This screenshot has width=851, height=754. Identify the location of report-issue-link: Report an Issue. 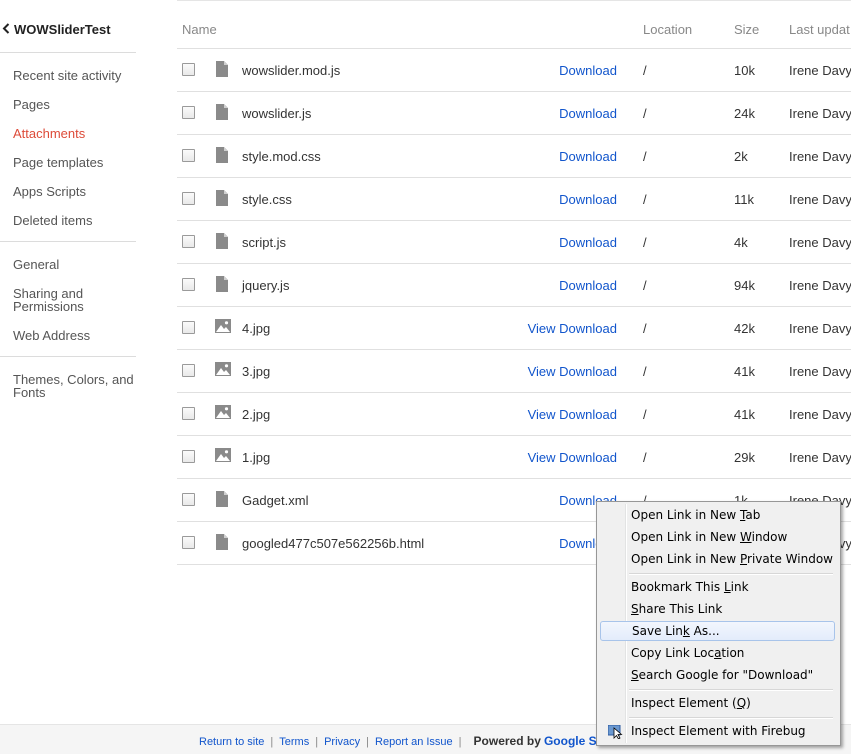
(414, 742).